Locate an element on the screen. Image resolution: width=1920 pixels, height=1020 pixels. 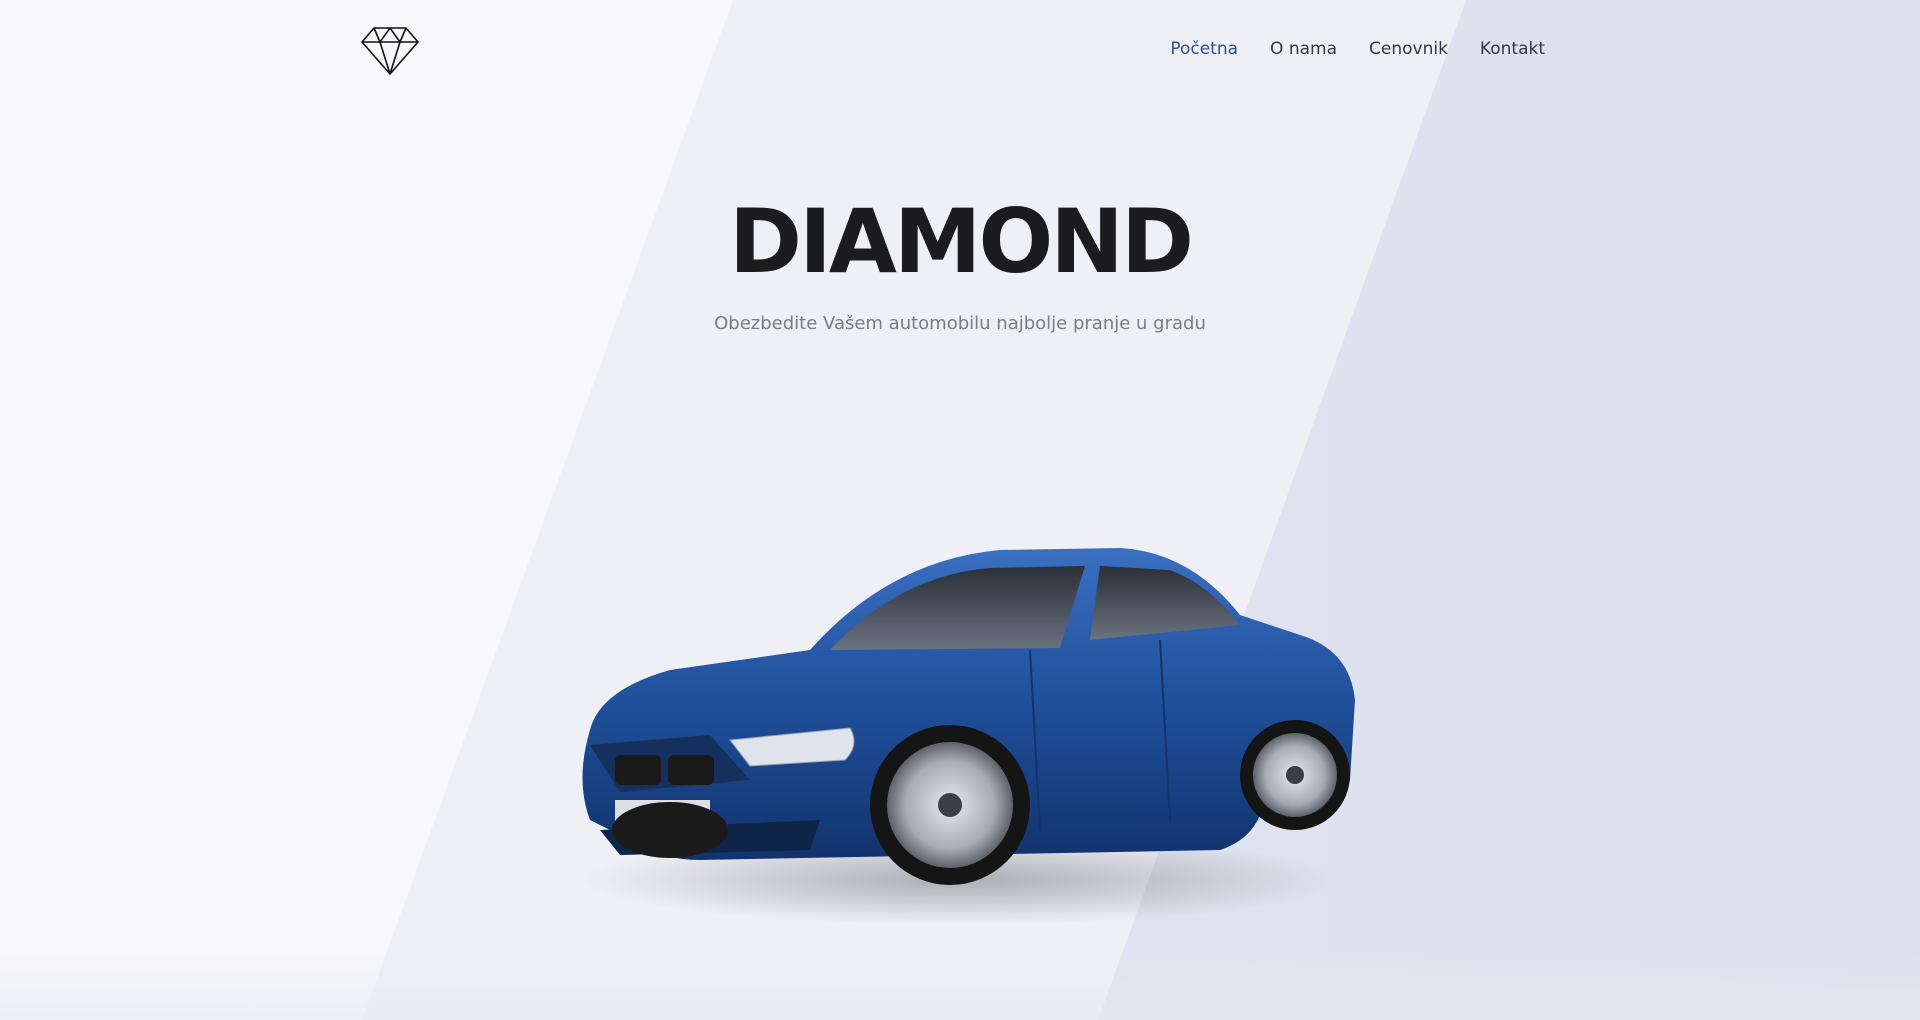
diamond-icon is located at coordinates (390, 51).